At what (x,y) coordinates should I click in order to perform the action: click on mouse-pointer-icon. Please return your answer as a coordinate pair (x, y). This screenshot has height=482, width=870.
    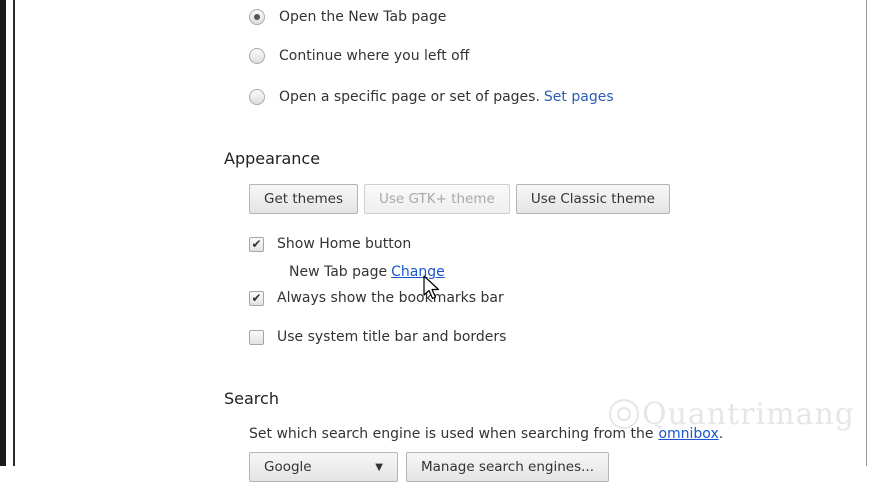
    Looking at the image, I should click on (431, 287).